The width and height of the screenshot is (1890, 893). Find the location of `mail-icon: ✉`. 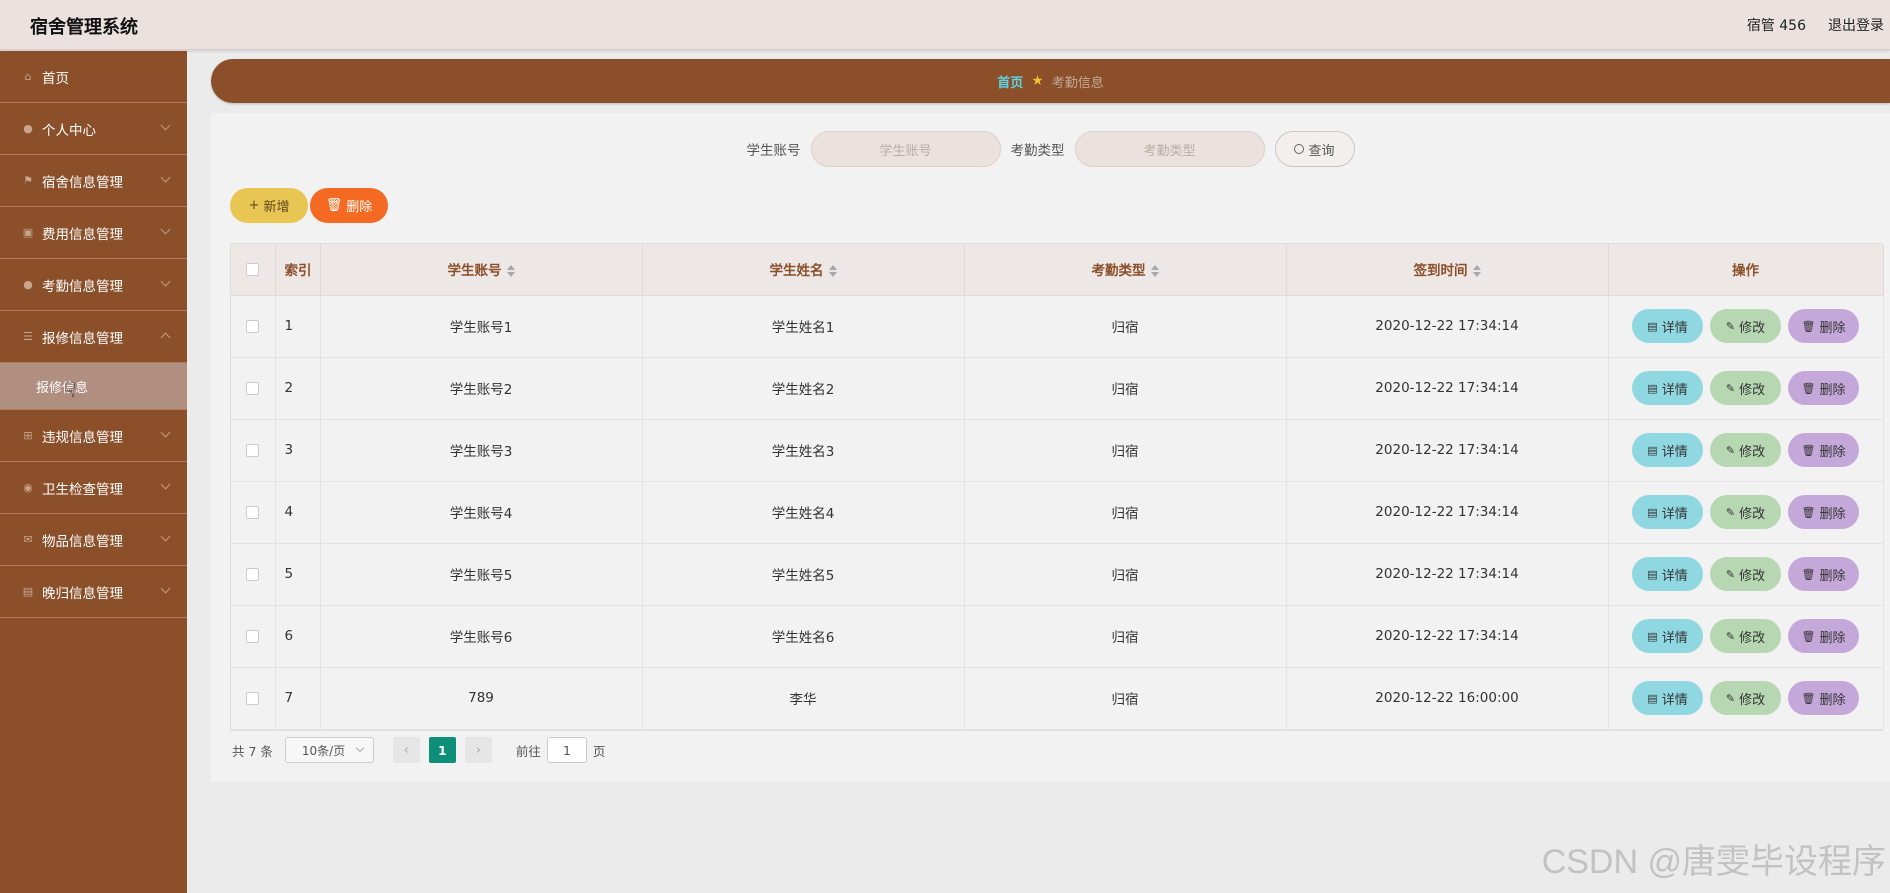

mail-icon: ✉ is located at coordinates (28, 539).